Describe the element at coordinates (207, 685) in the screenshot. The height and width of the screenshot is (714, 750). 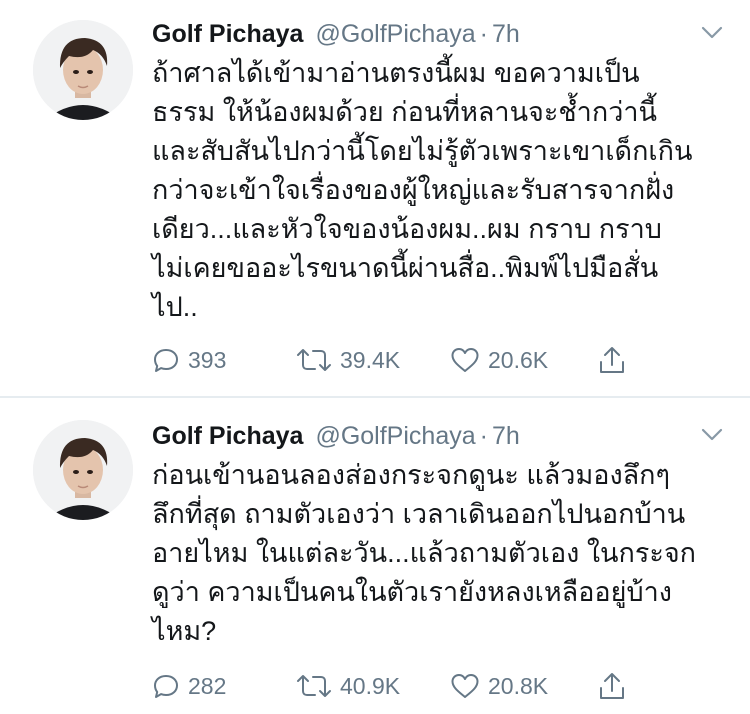
I see `reply-count: 282` at that location.